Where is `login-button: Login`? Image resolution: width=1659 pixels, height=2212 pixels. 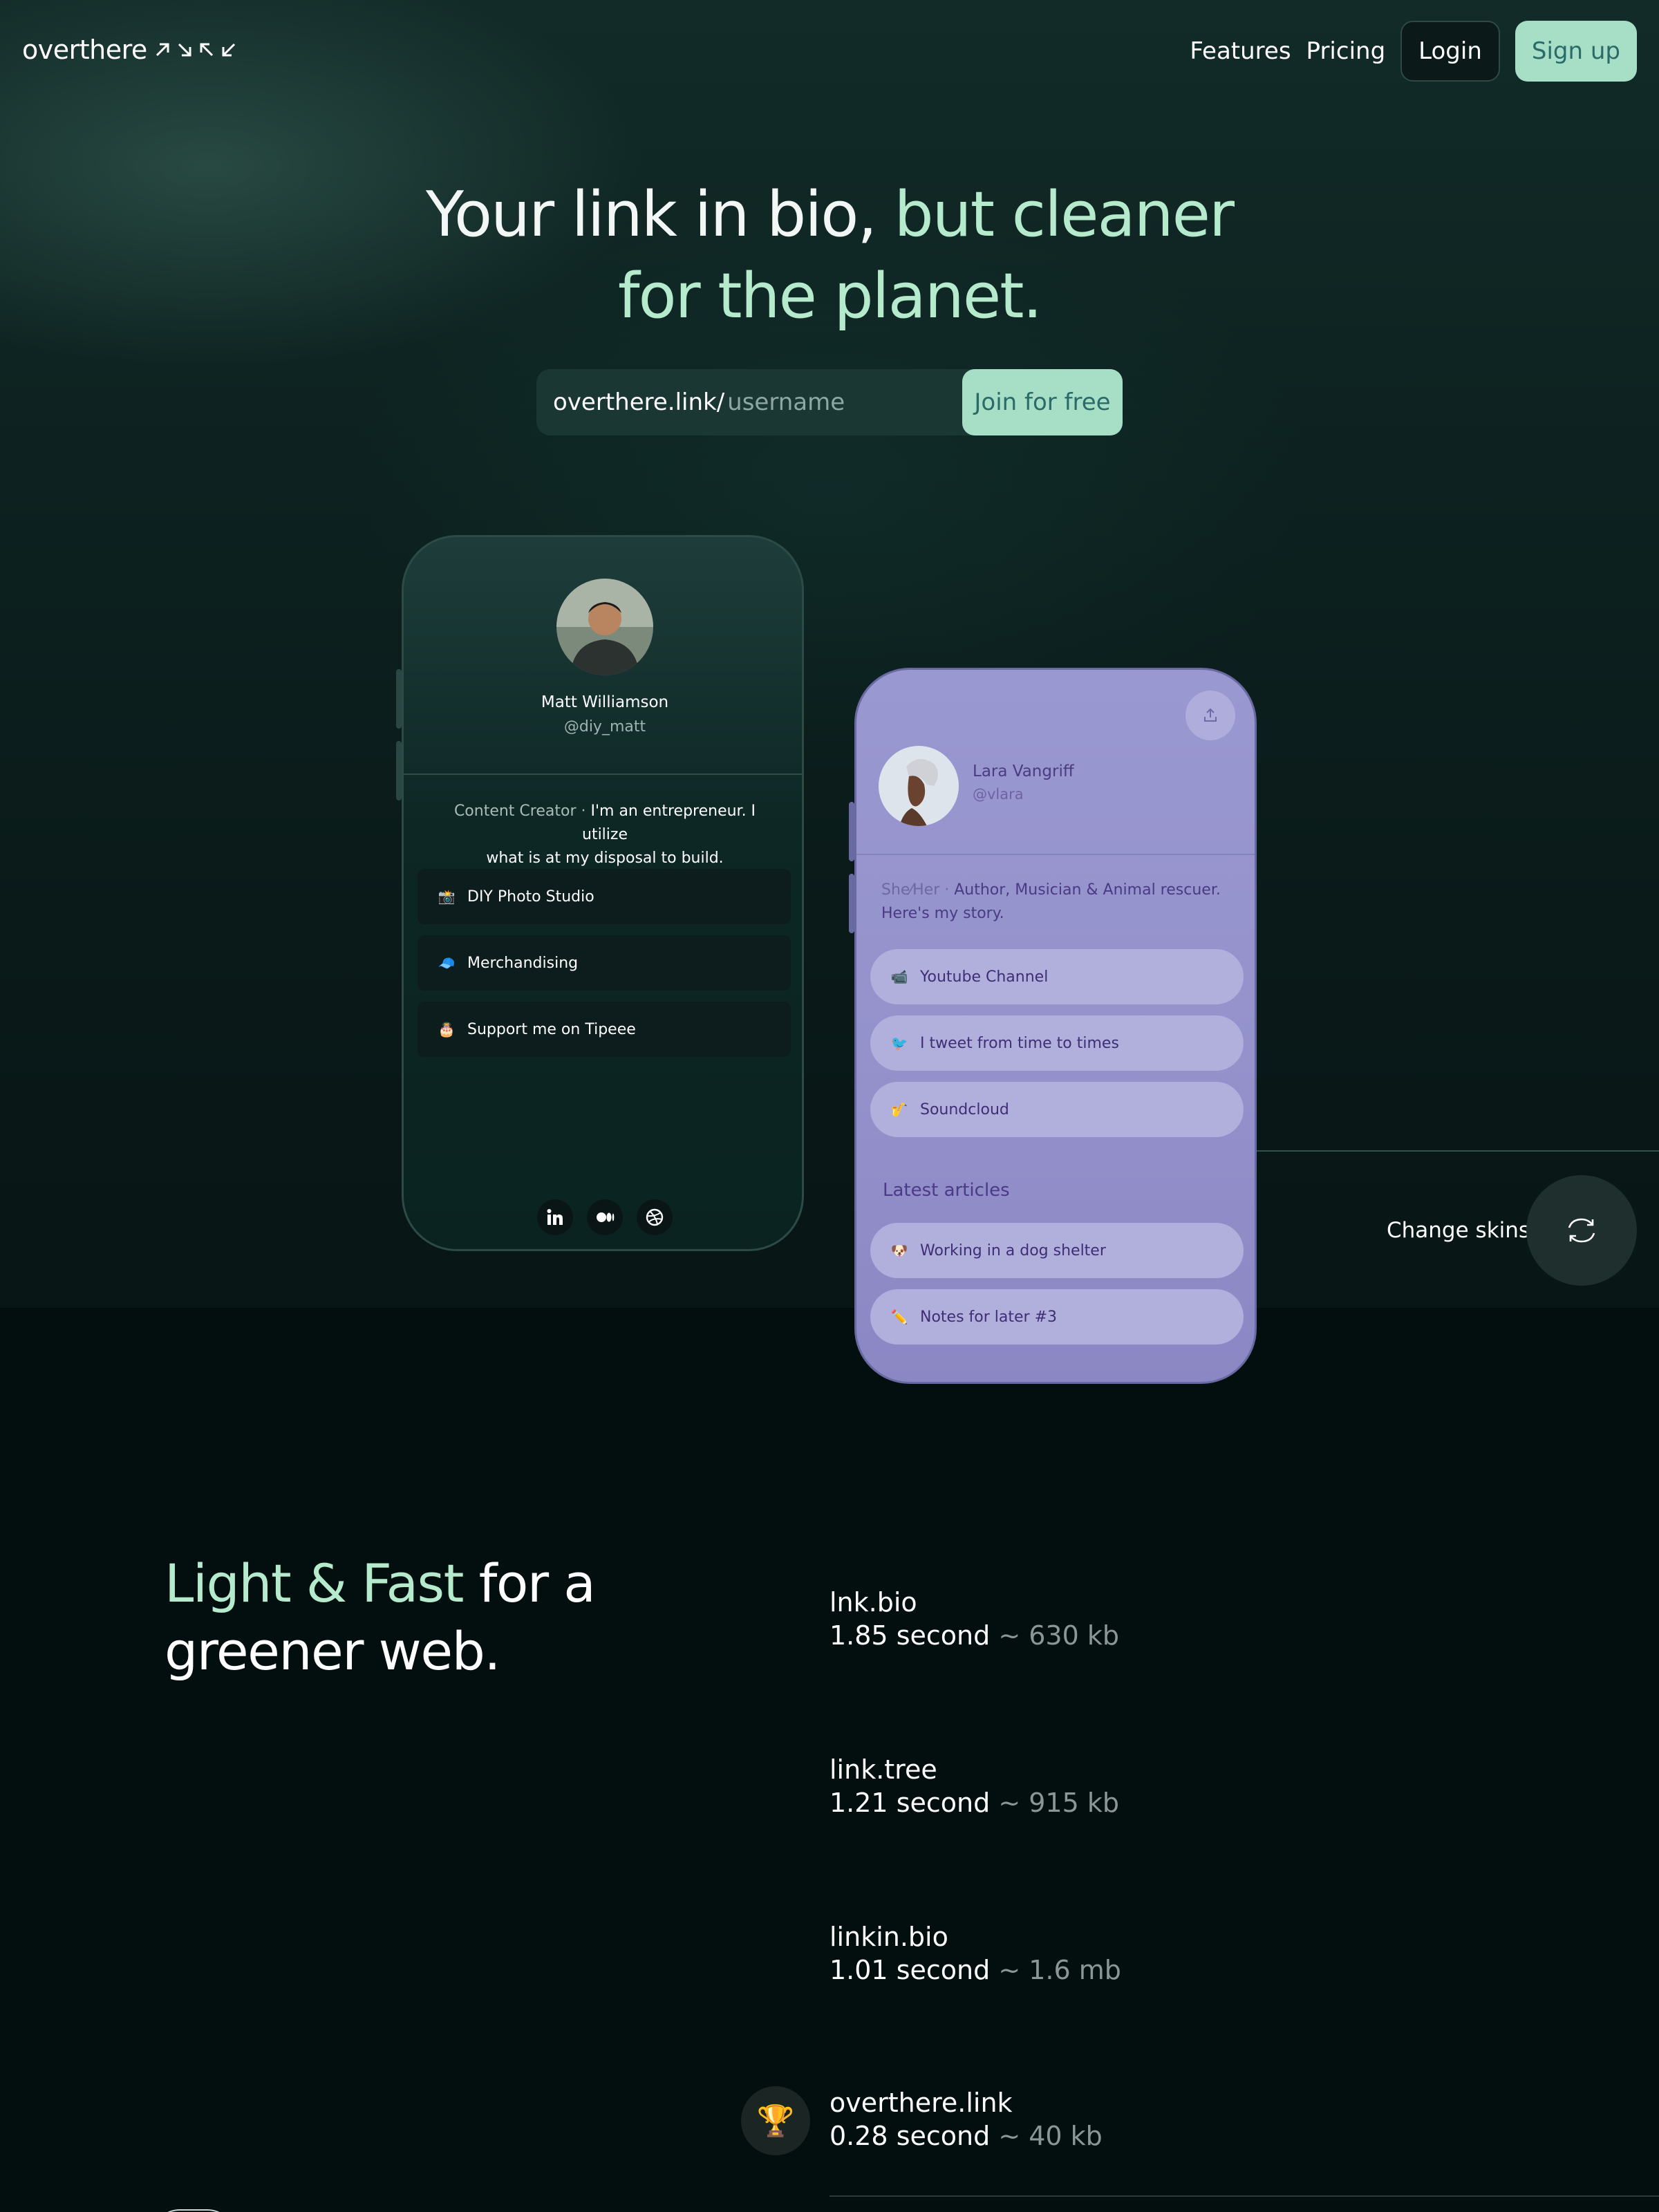 login-button: Login is located at coordinates (1450, 51).